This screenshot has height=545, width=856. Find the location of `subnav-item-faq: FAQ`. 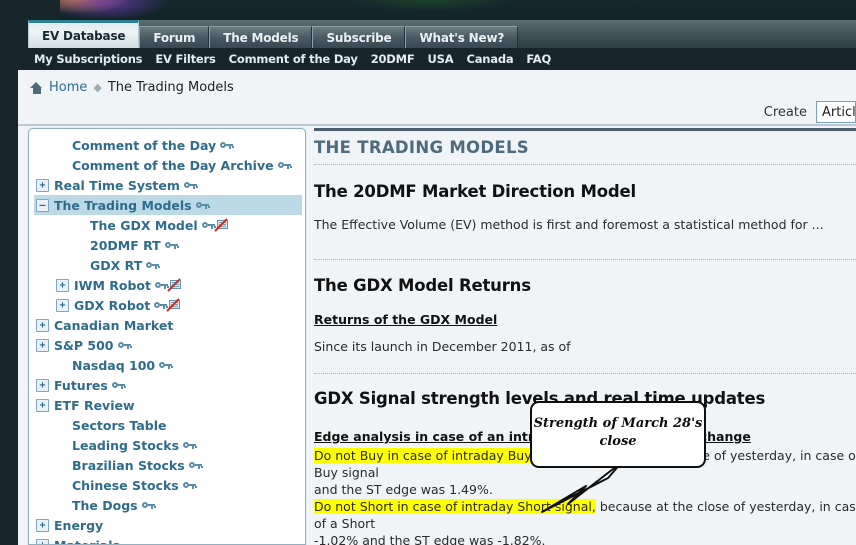

subnav-item-faq: FAQ is located at coordinates (538, 59).